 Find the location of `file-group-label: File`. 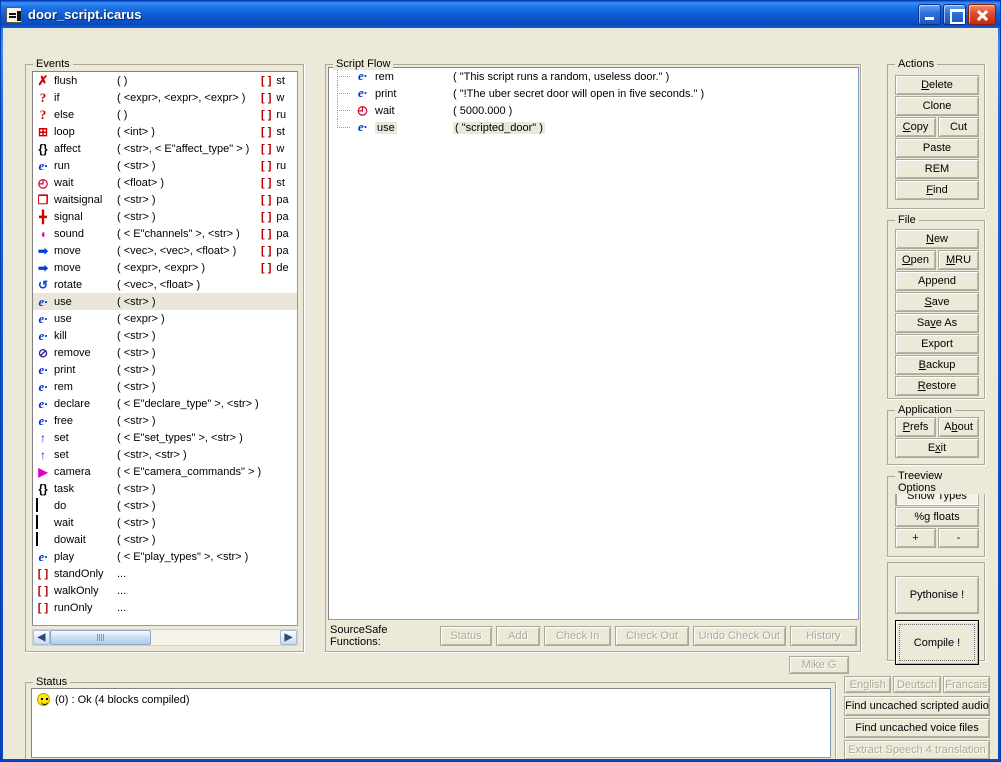

file-group-label: File is located at coordinates (907, 220).